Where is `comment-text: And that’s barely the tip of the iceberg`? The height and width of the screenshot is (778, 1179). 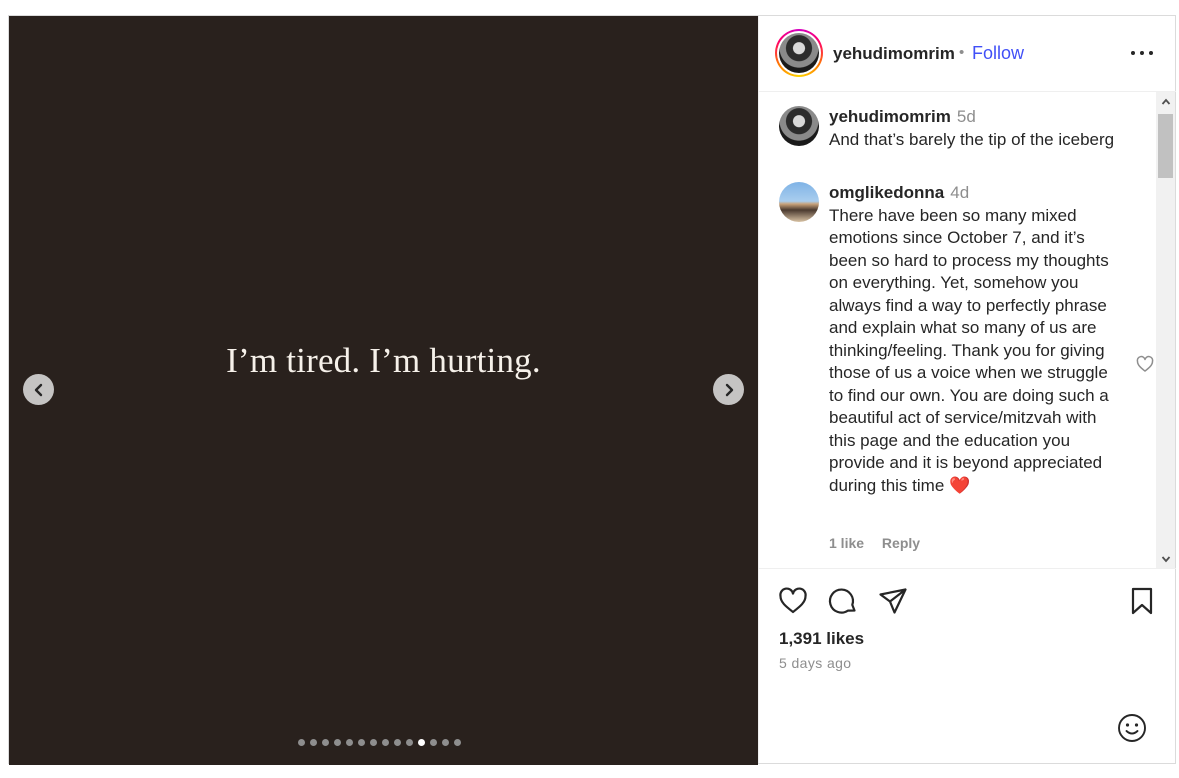 comment-text: And that’s barely the tip of the iceberg is located at coordinates (972, 139).